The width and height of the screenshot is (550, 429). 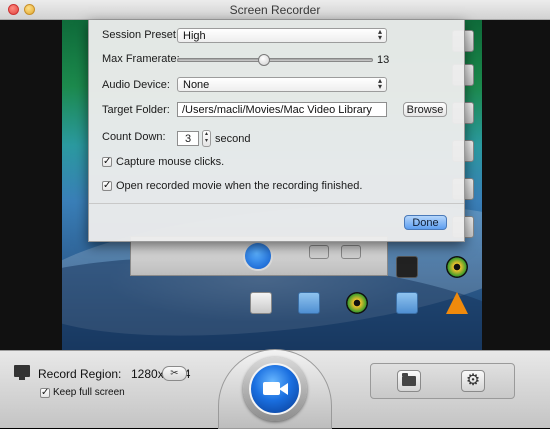 I want to click on browse-button: Browse, so click(x=425, y=109).